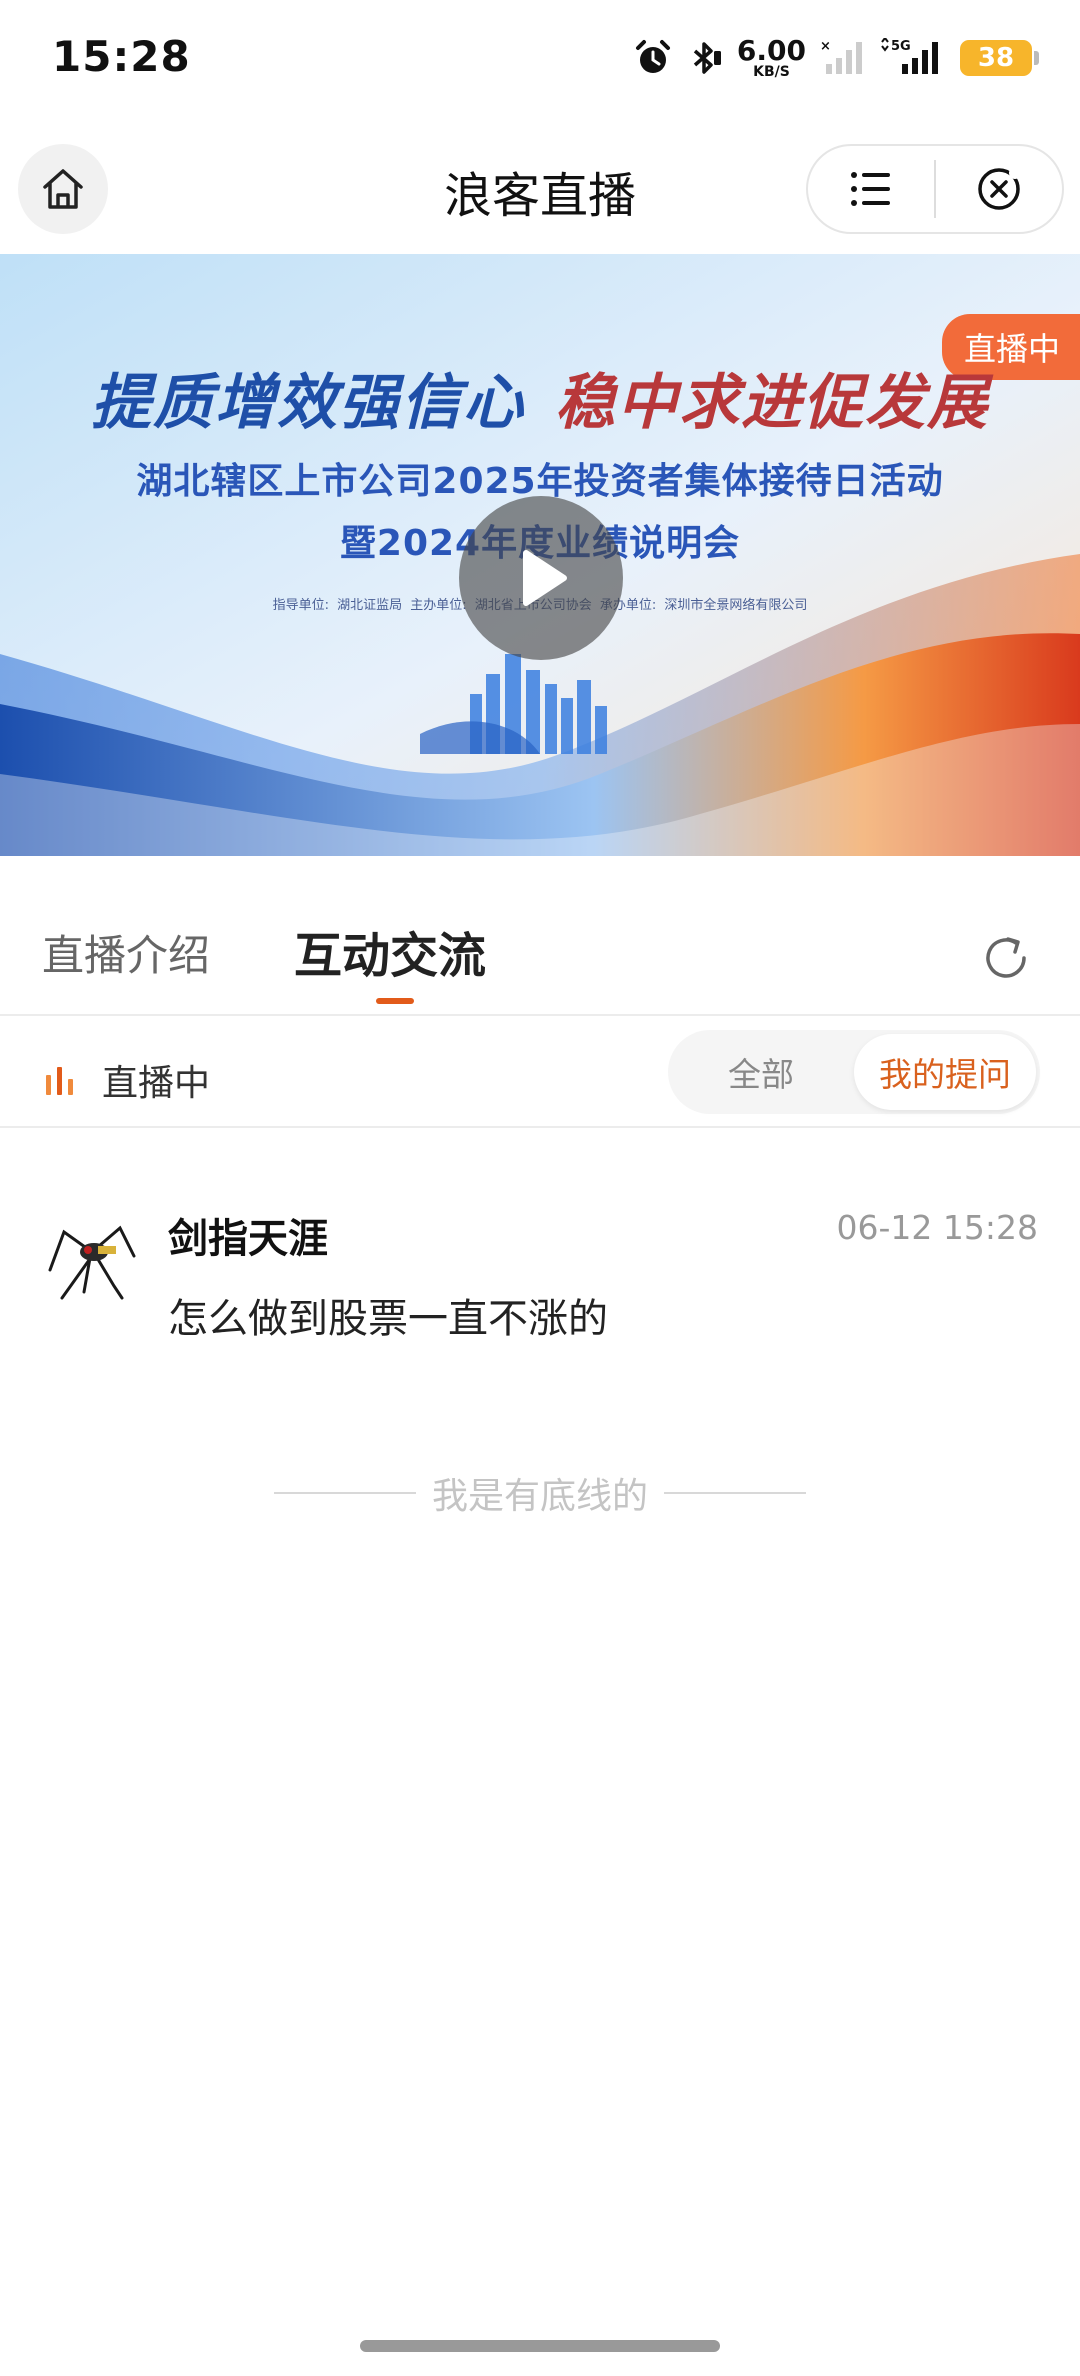  What do you see at coordinates (540, 1072) in the screenshot?
I see `filter-row: 直播中 全部 我的提问` at bounding box center [540, 1072].